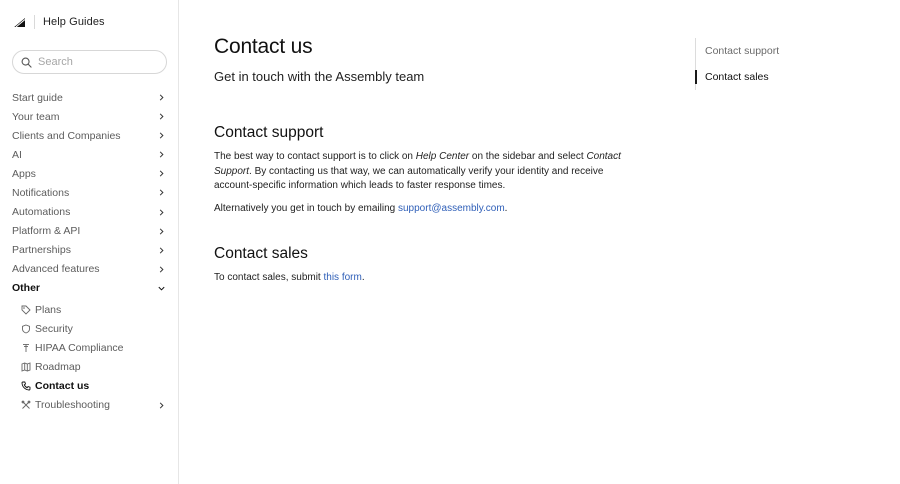 The height and width of the screenshot is (484, 900). What do you see at coordinates (48, 309) in the screenshot?
I see `sidebar-subitem-label: Plans` at bounding box center [48, 309].